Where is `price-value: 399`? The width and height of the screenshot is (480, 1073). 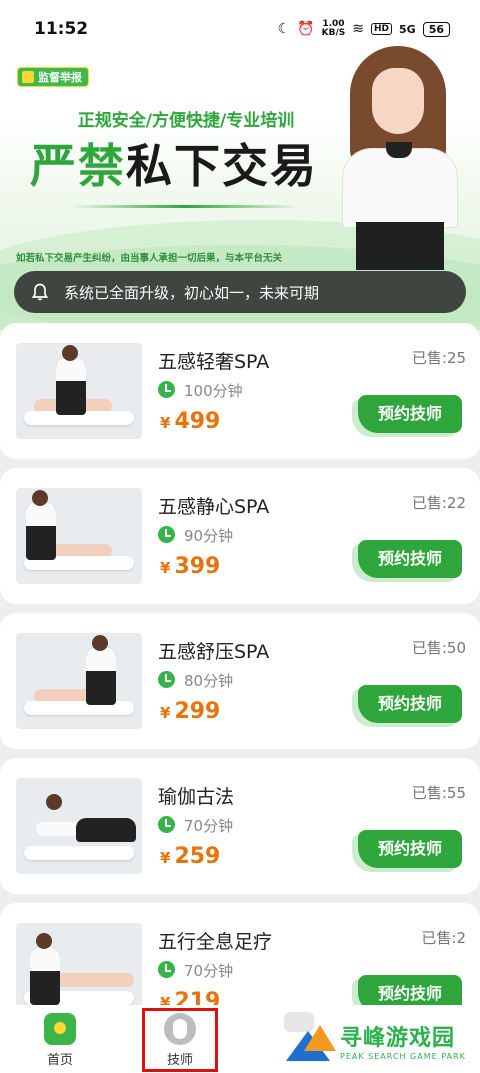 price-value: 399 is located at coordinates (197, 566).